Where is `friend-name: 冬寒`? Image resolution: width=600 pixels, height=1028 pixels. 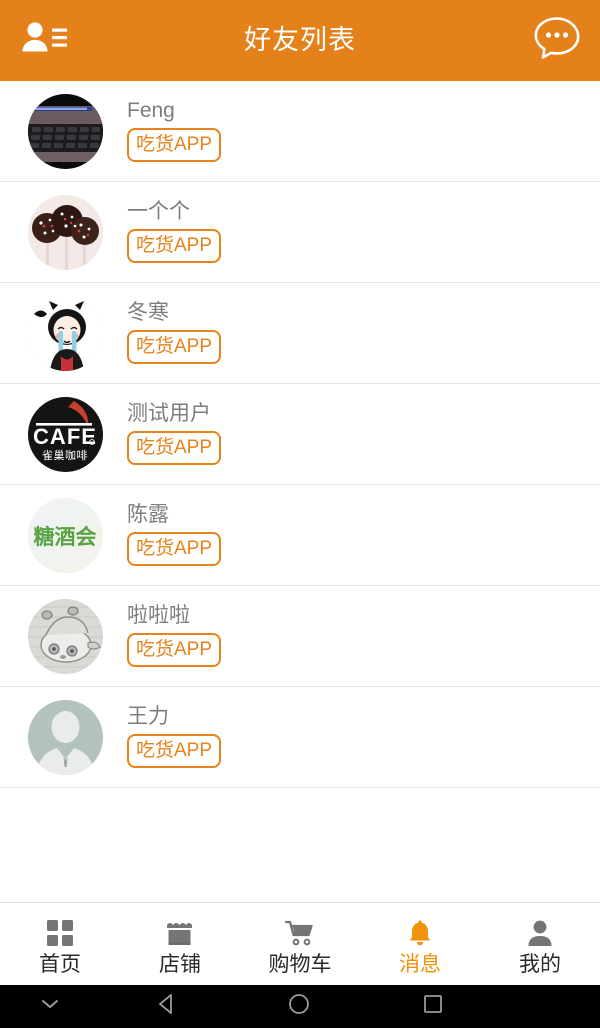 friend-name: 冬寒 is located at coordinates (148, 313).